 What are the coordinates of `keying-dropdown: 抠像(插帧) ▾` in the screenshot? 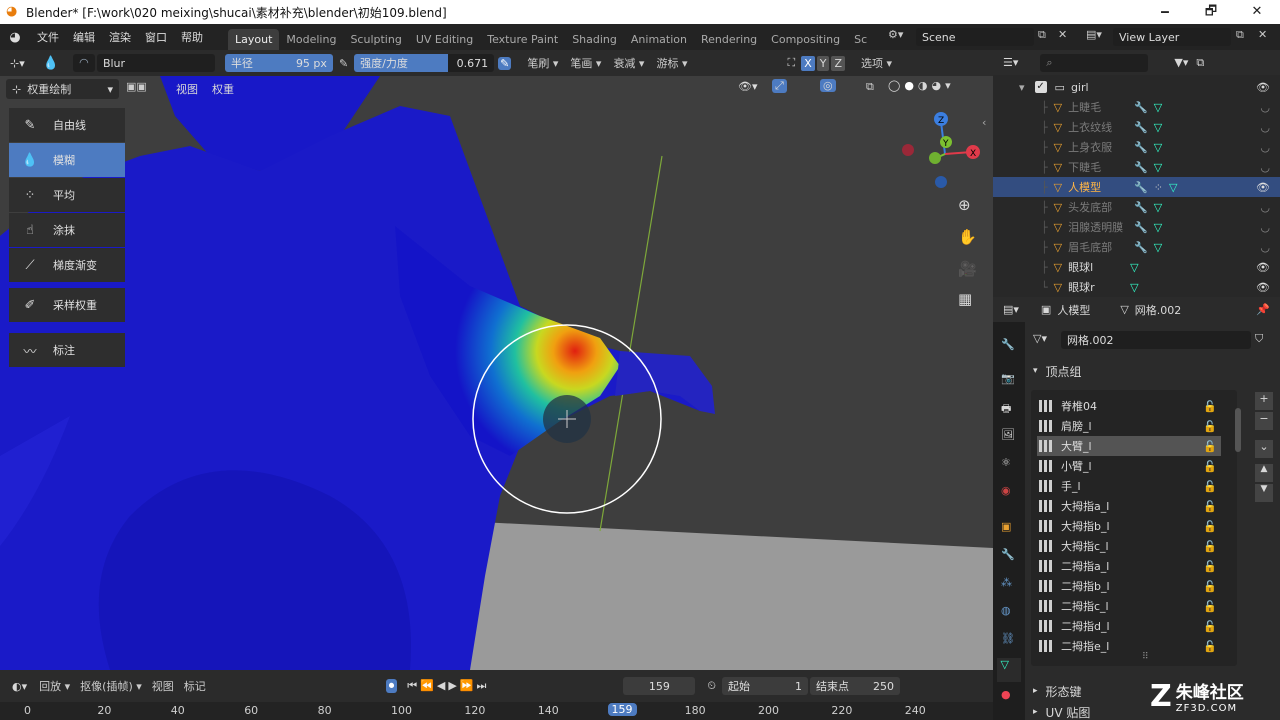 It's located at (111, 686).